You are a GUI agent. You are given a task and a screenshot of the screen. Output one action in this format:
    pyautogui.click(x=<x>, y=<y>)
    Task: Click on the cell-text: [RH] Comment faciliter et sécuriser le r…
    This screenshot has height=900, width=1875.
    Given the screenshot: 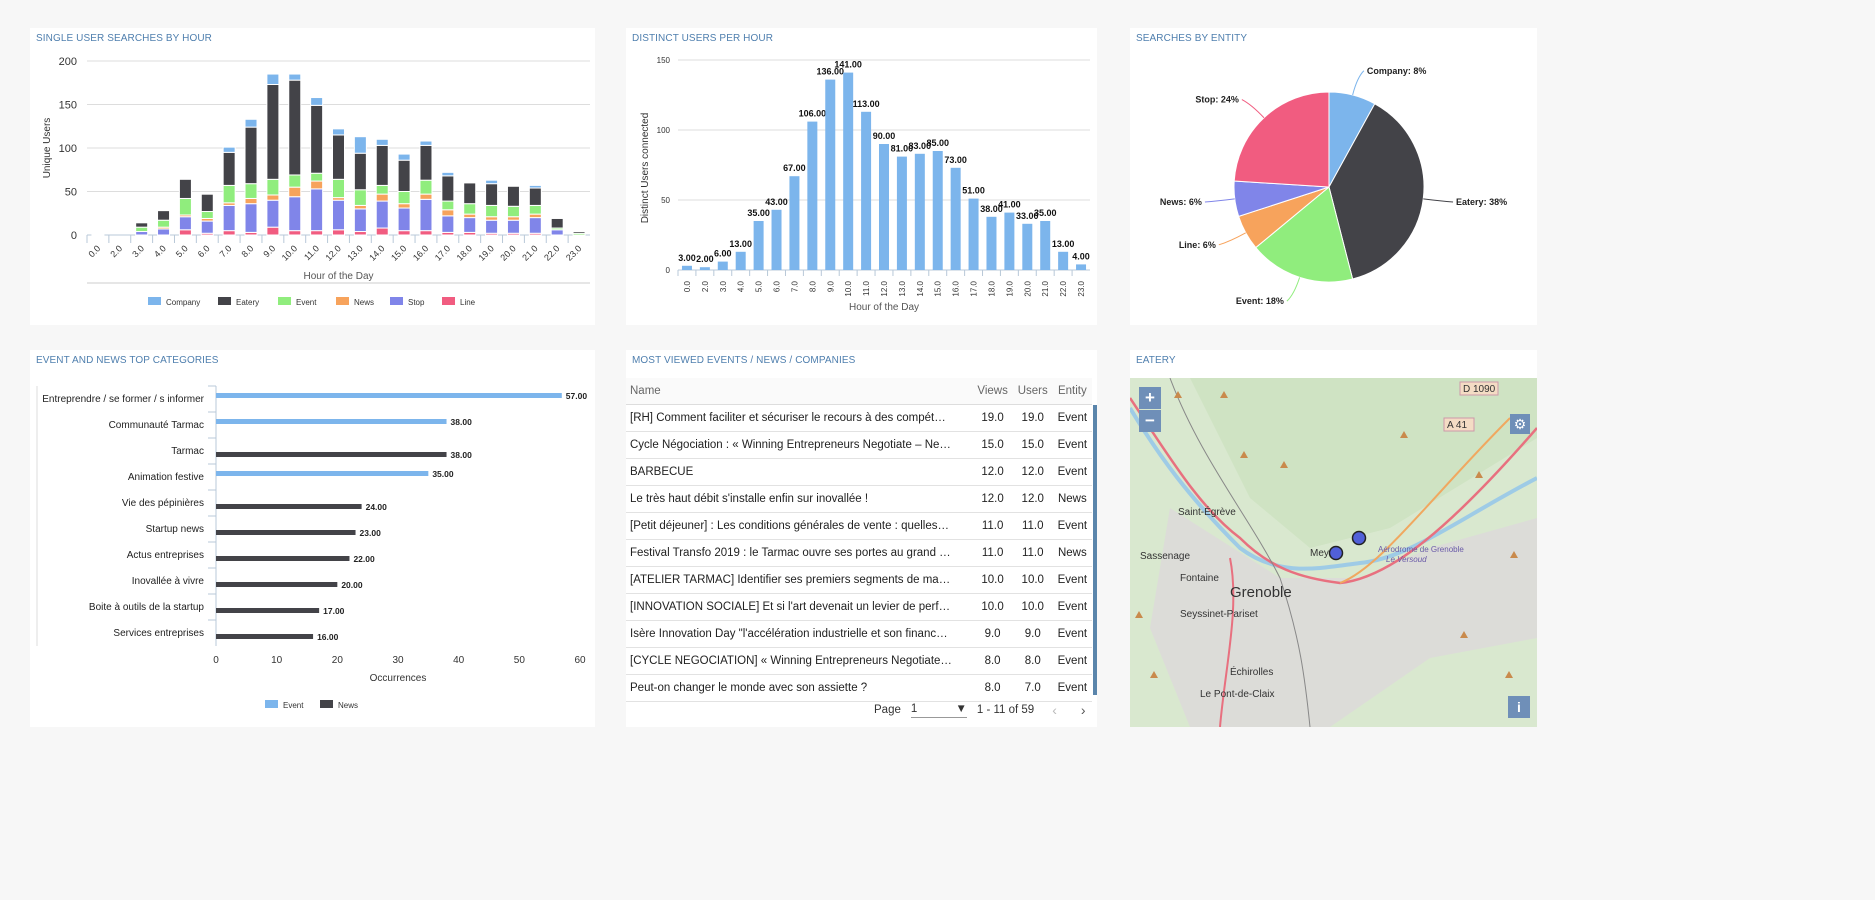 What is the action you would take?
    pyautogui.click(x=791, y=418)
    